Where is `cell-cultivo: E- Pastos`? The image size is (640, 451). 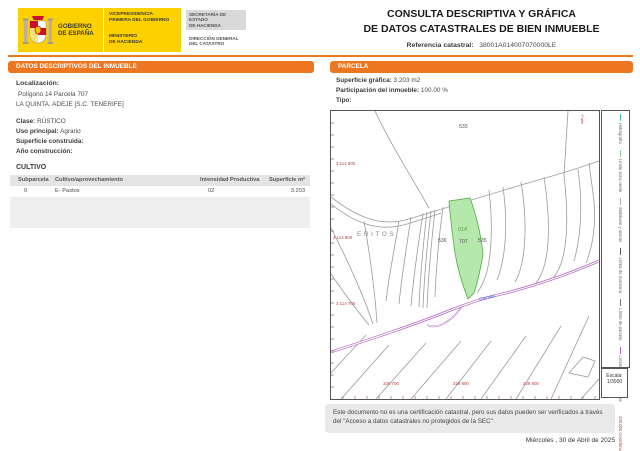
cell-cultivo: E- Pastos is located at coordinates (67, 191).